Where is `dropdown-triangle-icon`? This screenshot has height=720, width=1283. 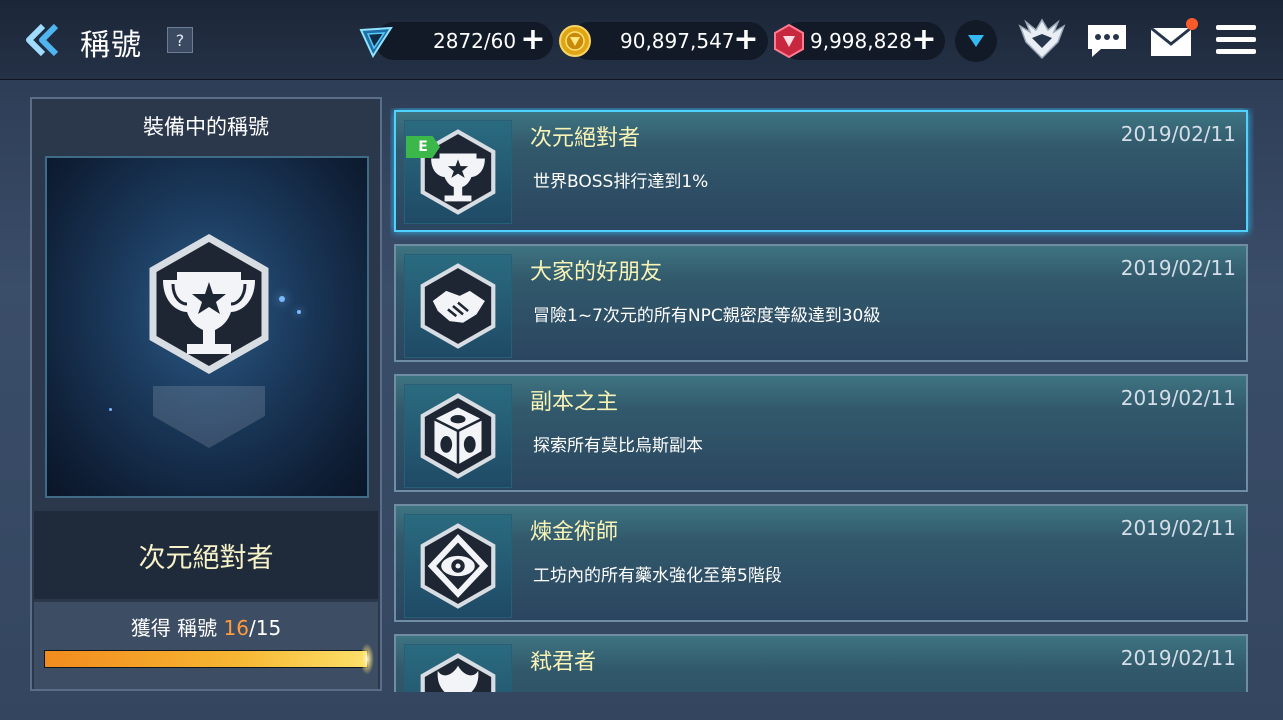
dropdown-triangle-icon is located at coordinates (976, 41).